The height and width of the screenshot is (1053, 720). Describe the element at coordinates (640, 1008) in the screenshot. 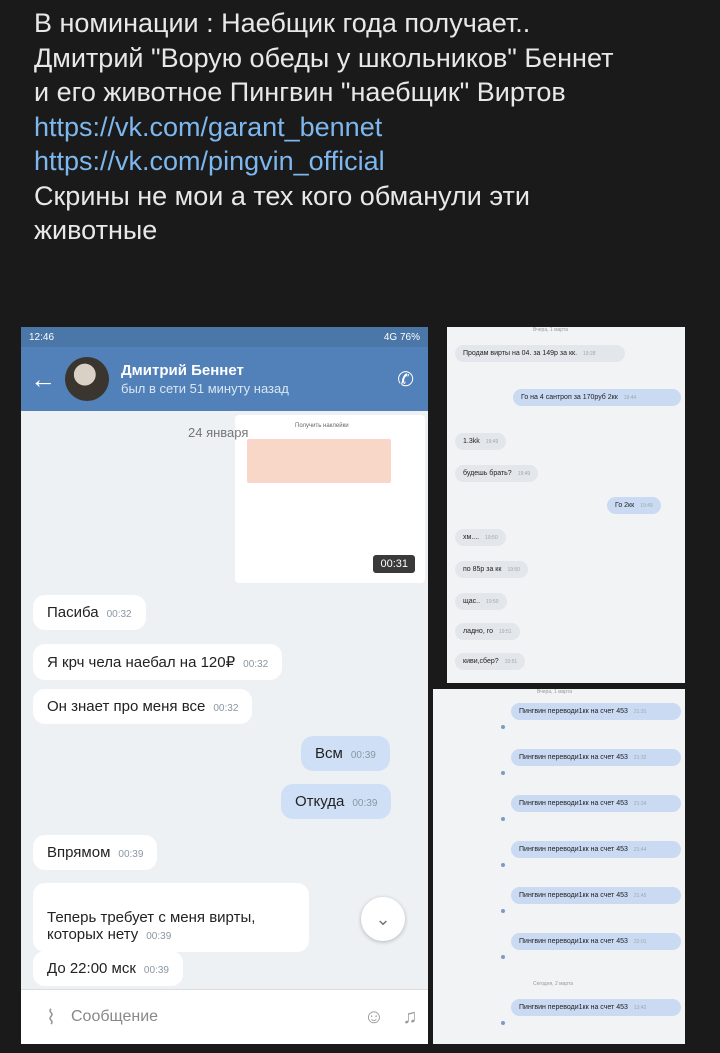

I see `message-time: 13:42` at that location.